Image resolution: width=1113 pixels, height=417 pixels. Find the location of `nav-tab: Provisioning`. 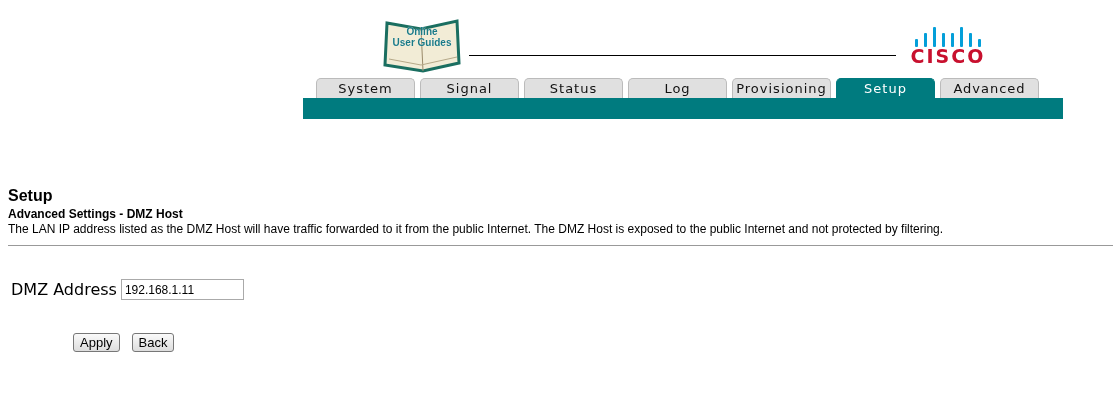

nav-tab: Provisioning is located at coordinates (781, 88).